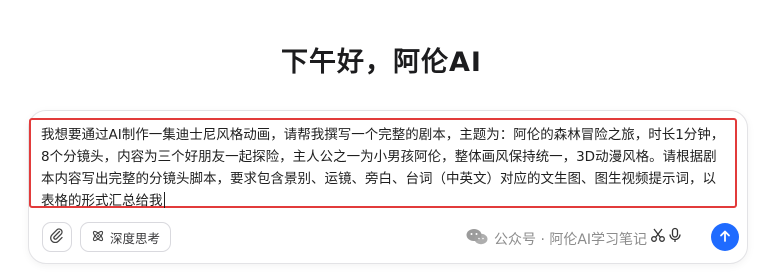 The image size is (763, 273). I want to click on text-caret, so click(164, 200).